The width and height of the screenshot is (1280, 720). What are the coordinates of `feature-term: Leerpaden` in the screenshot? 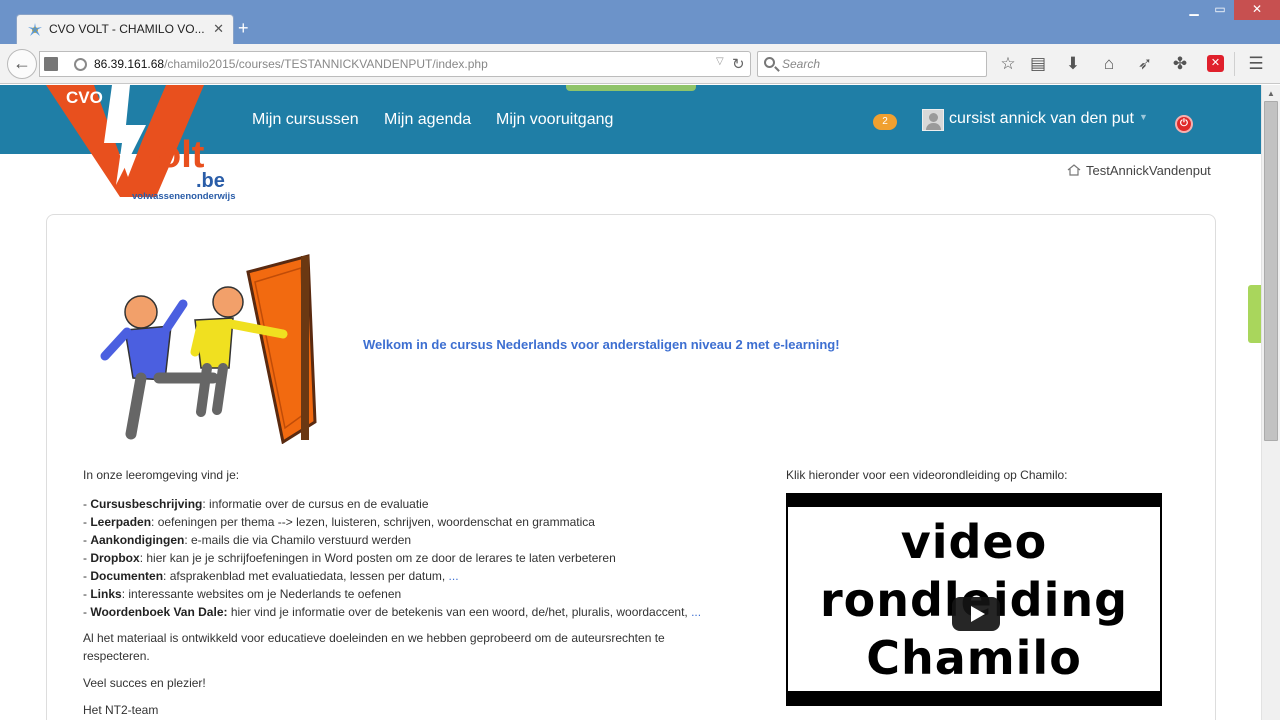 It's located at (121, 522).